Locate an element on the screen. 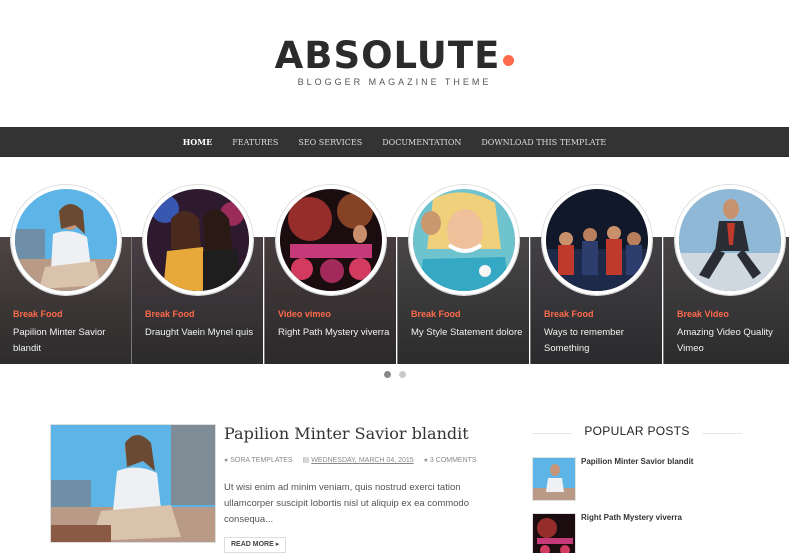 This screenshot has height=553, width=789. popular-post-title: Right Path Mystery viverra is located at coordinates (631, 517).